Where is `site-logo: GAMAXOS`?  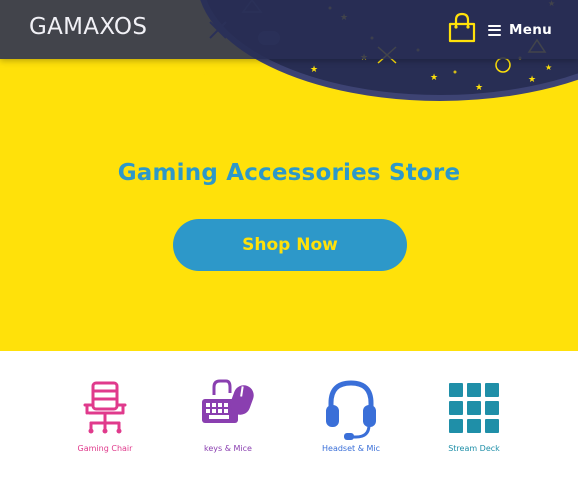
site-logo: GAMAXOS is located at coordinates (88, 27).